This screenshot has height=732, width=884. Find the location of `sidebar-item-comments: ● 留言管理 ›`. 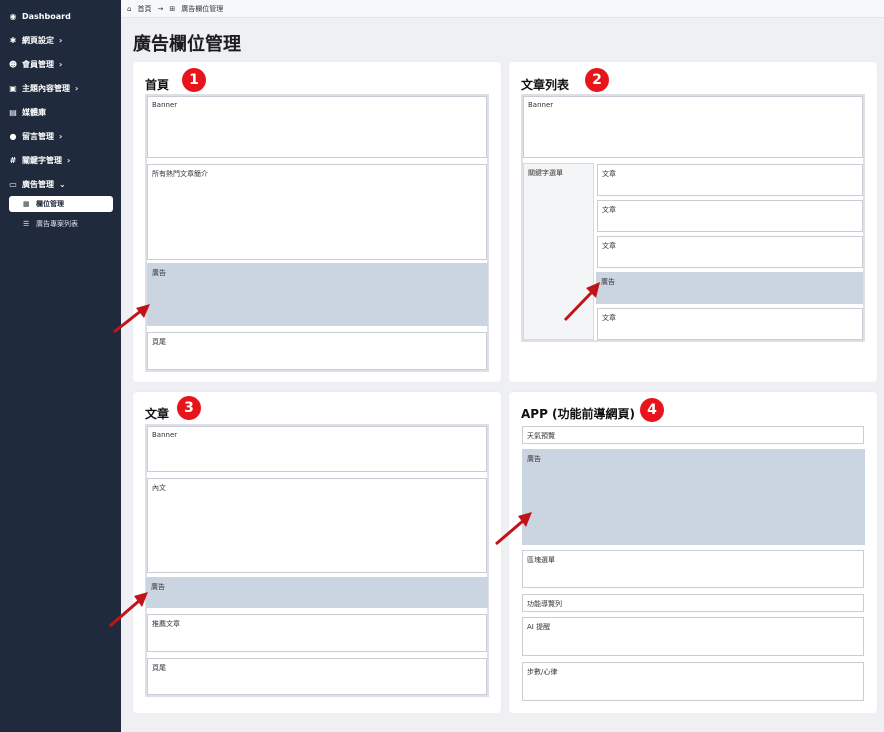

sidebar-item-comments: ● 留言管理 › is located at coordinates (35, 136).